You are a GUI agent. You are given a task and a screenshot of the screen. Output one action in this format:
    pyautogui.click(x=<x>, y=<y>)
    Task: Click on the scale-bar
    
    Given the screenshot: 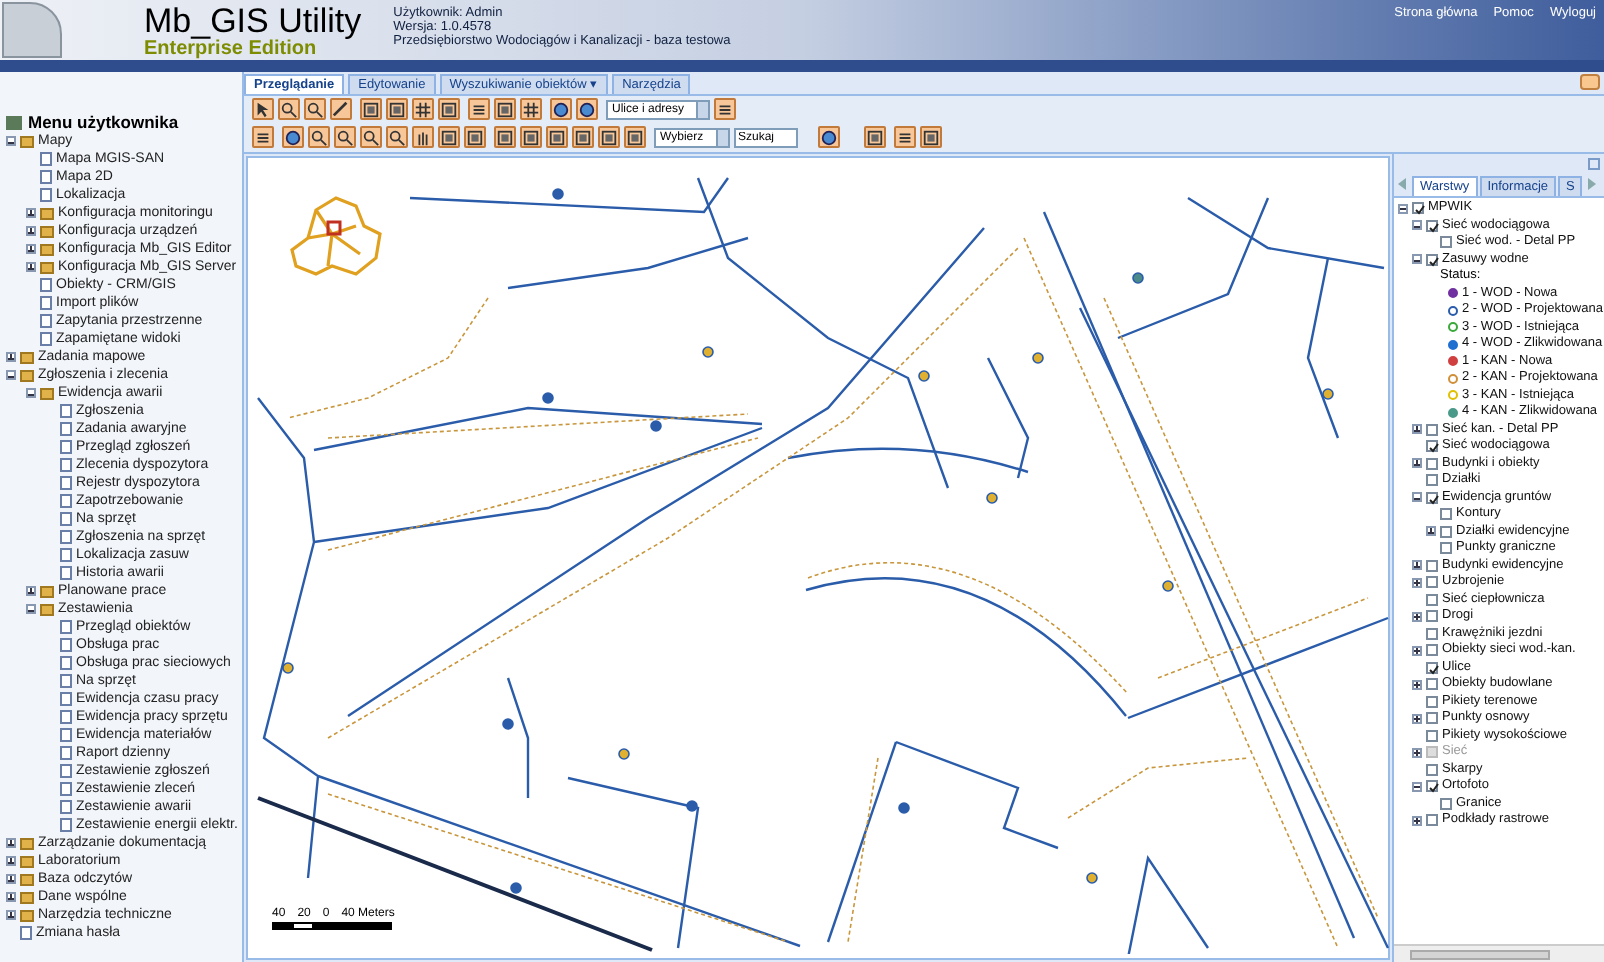 What is the action you would take?
    pyautogui.click(x=332, y=926)
    